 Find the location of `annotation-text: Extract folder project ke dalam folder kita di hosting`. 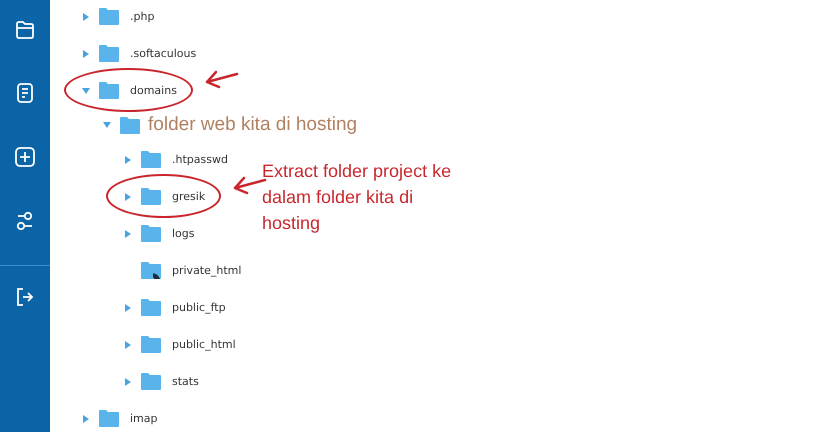

annotation-text: Extract folder project ke dalam folder kita di hosting is located at coordinates (357, 197).